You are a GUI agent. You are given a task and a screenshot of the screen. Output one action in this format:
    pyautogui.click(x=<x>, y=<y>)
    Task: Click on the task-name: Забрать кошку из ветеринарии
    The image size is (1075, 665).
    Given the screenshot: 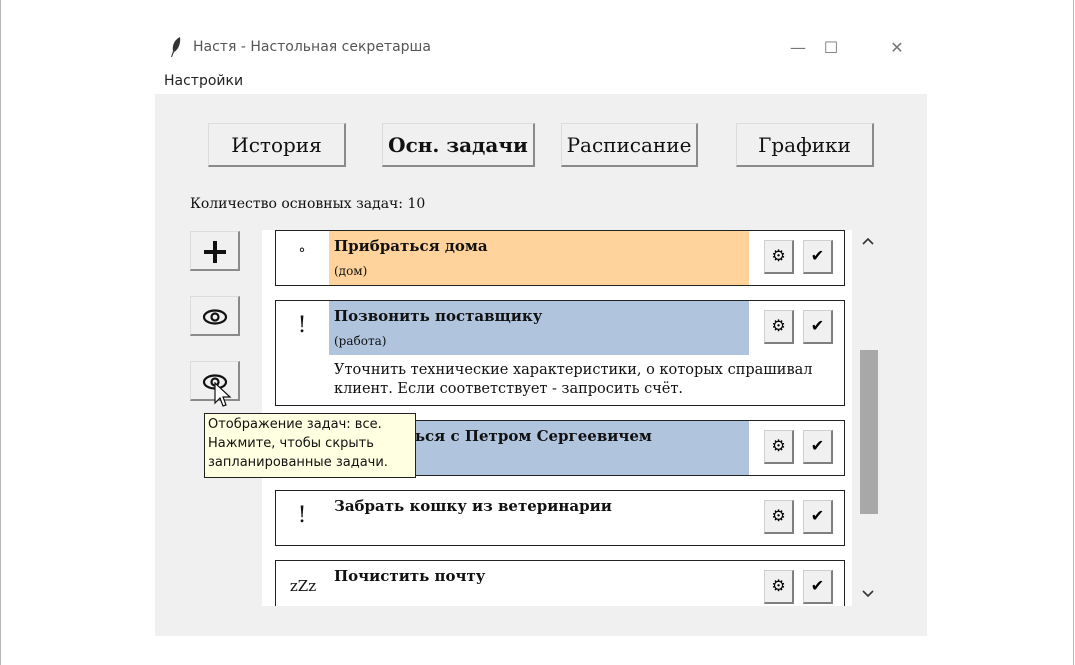 What is the action you would take?
    pyautogui.click(x=473, y=506)
    